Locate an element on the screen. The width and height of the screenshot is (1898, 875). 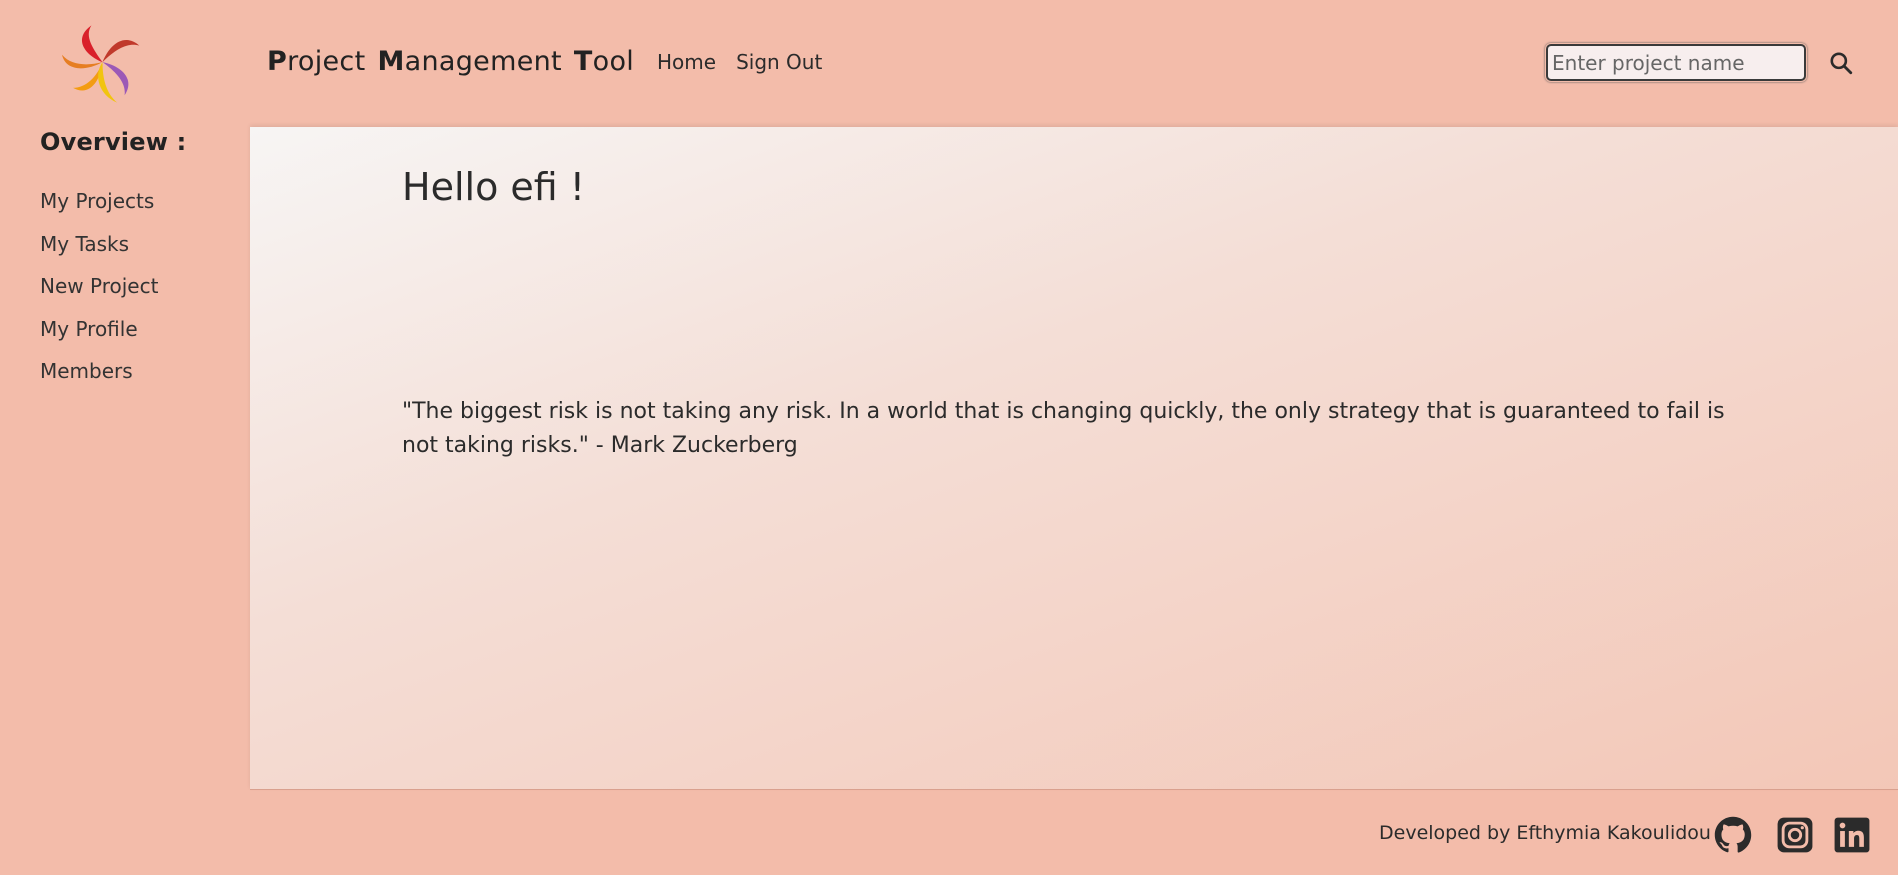
brand-word-initial: M is located at coordinates (391, 61).